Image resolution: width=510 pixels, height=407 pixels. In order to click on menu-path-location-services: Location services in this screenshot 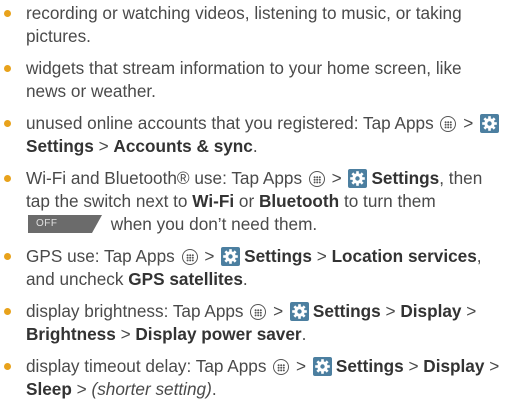, I will do `click(404, 256)`.